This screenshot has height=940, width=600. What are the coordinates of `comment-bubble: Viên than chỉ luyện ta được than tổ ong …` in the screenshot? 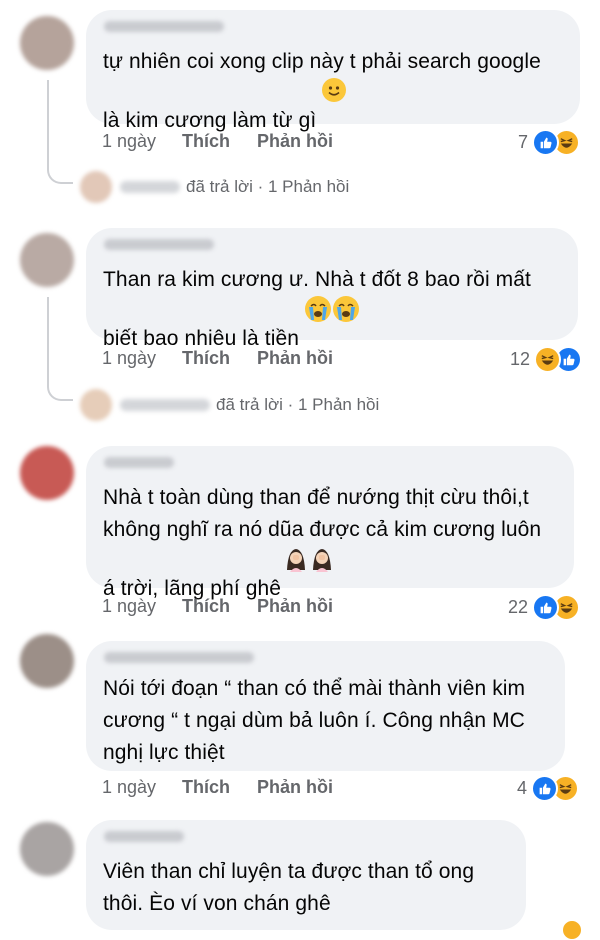 It's located at (306, 875).